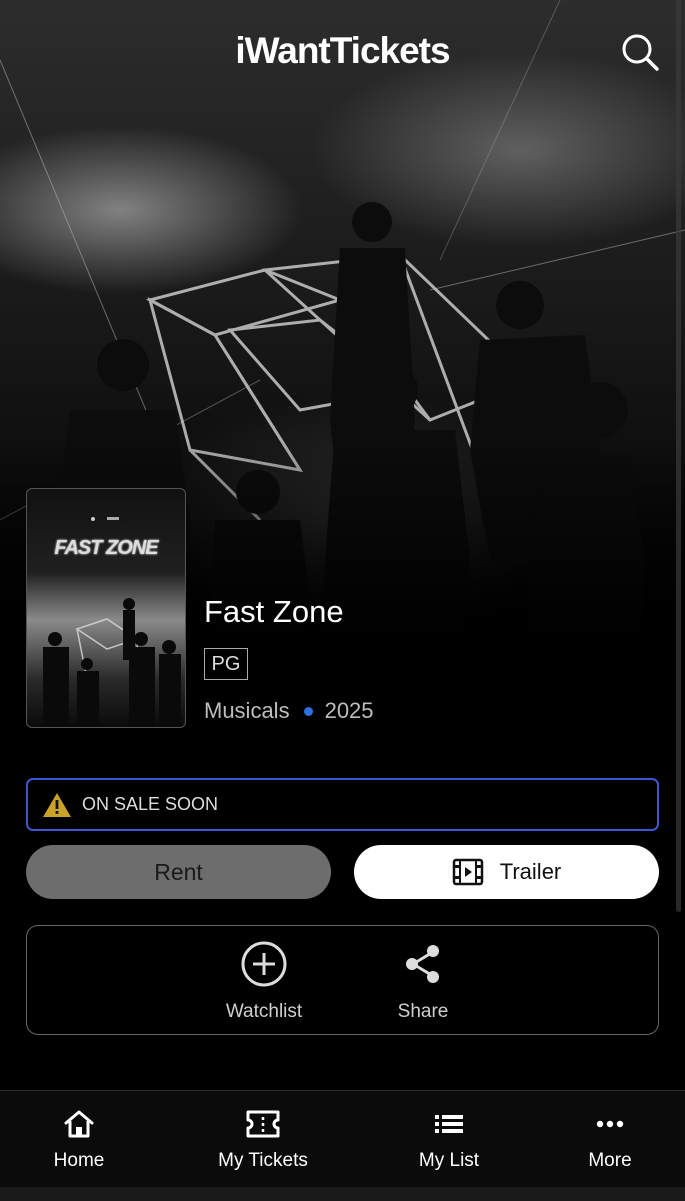  I want to click on rent-button-label: Rent, so click(178, 871).